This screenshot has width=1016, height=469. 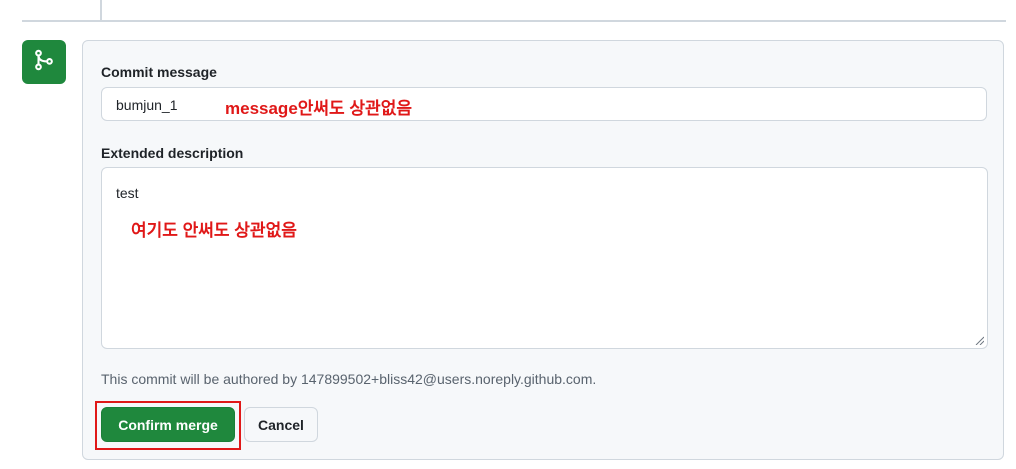 I want to click on description-annotation: 여기도 안써도 상관없음, so click(x=214, y=230).